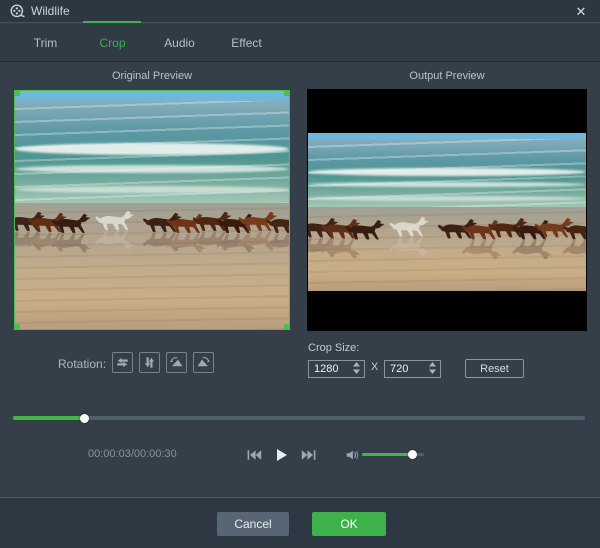  I want to click on flip-horizontal-button, so click(122, 362).